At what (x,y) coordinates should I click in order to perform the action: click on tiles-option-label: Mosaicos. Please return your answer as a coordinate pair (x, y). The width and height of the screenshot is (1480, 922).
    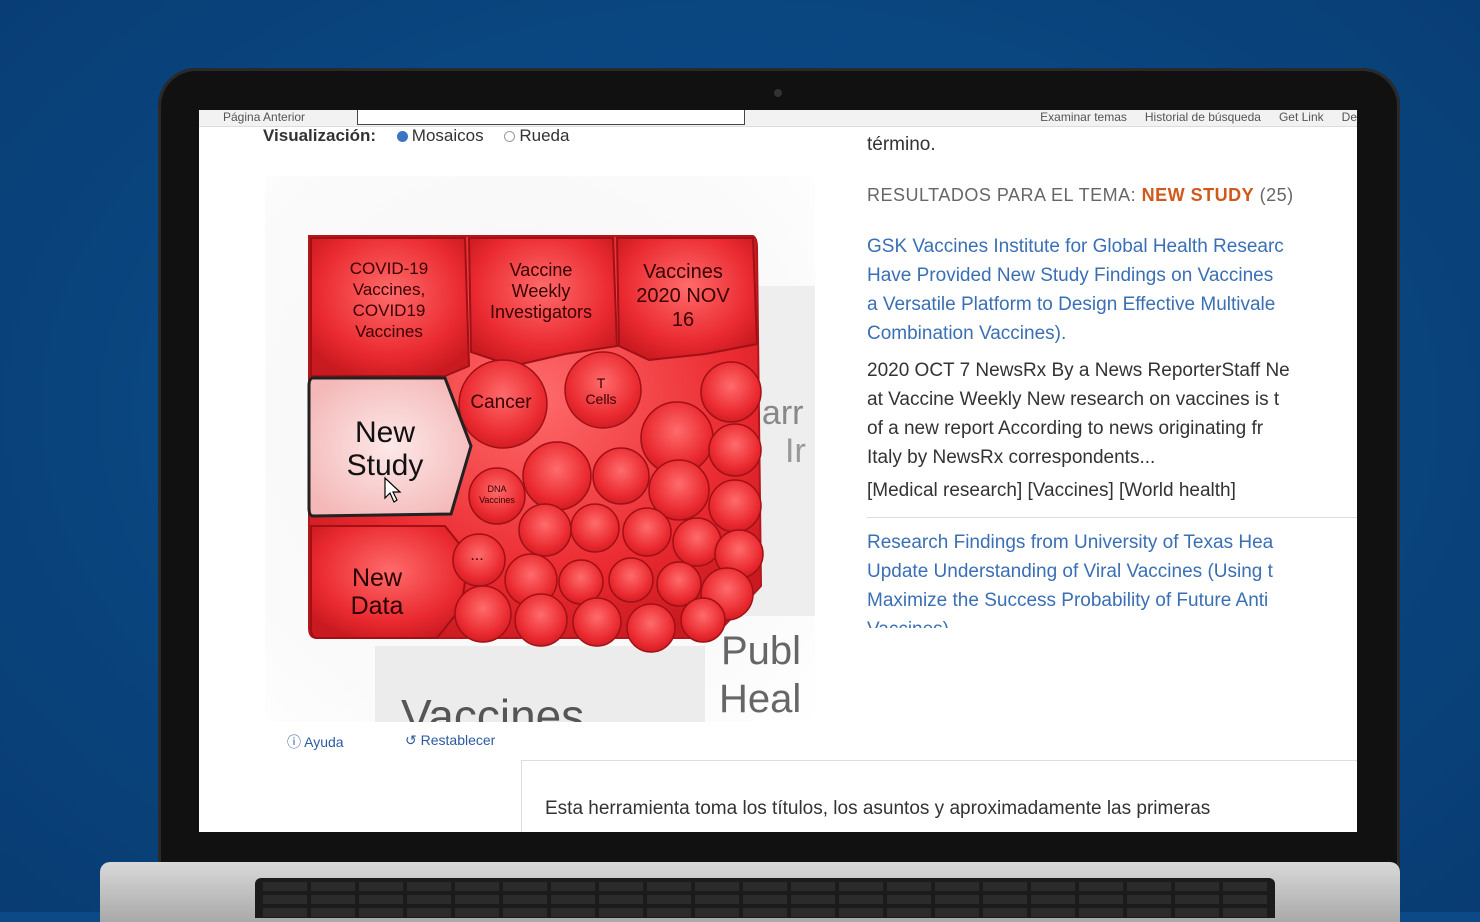
    Looking at the image, I should click on (448, 135).